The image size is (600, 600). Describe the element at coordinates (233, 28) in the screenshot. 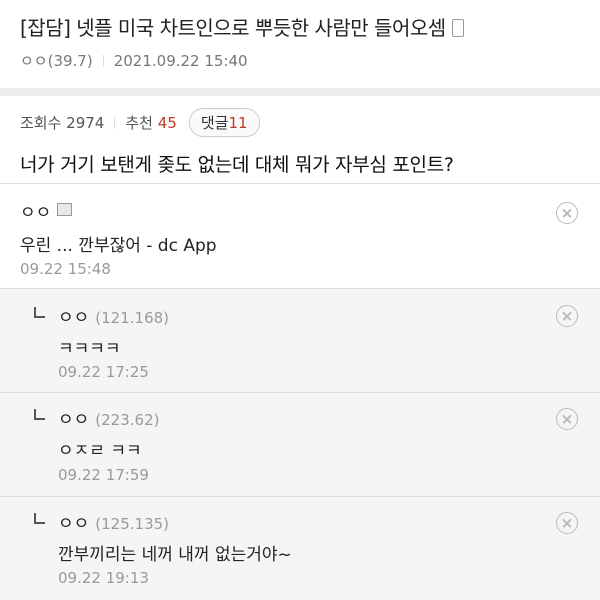

I see `post-title-text: [잡담] 넷플 미국 차트인으로 뿌듯한 사람만 들어오셈` at that location.